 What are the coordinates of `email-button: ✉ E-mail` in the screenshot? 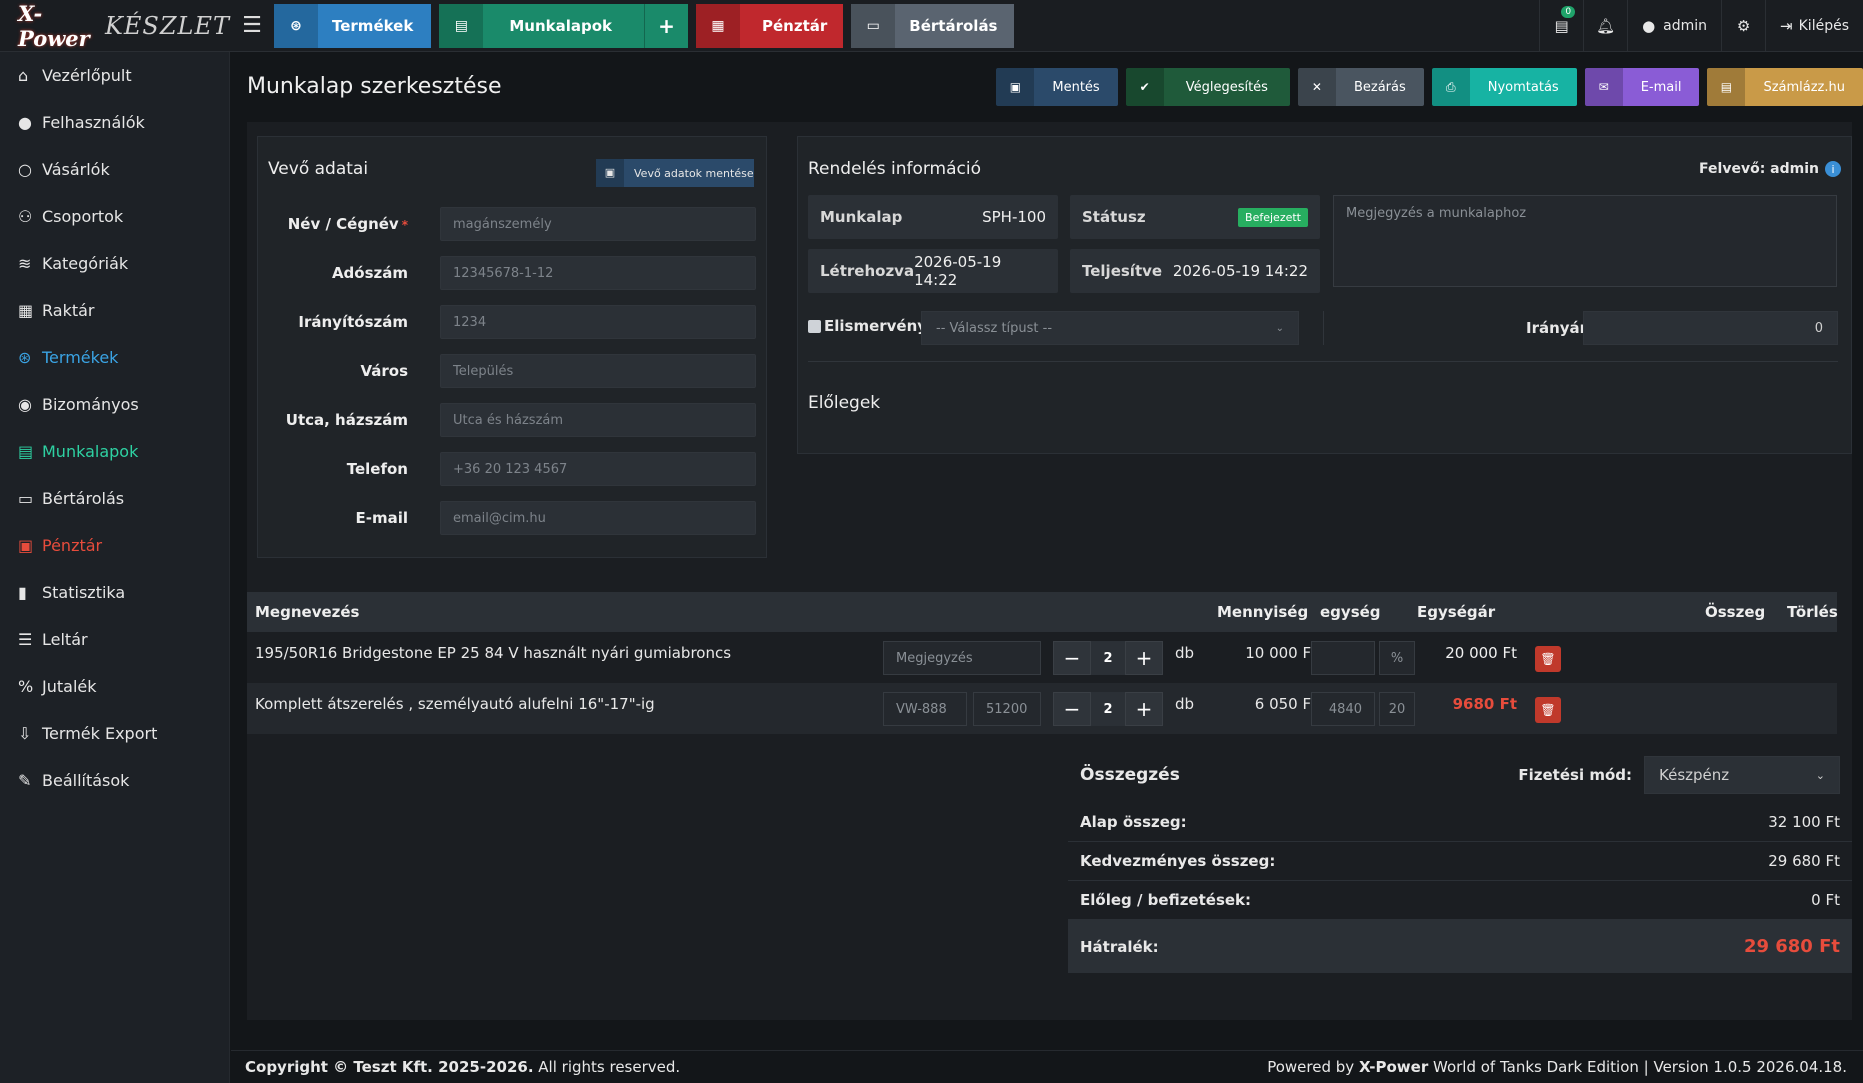 It's located at (1642, 87).